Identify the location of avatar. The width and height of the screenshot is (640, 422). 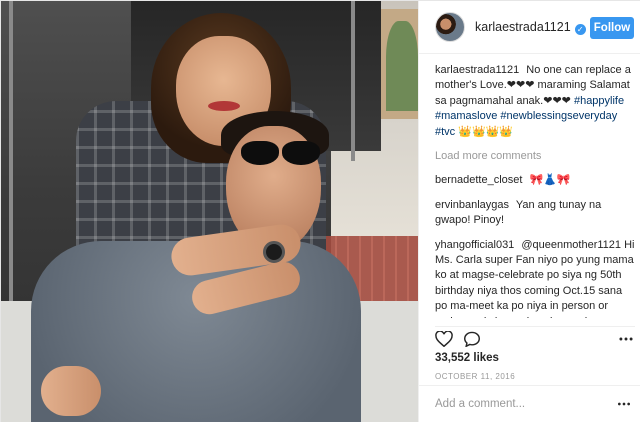
(450, 27).